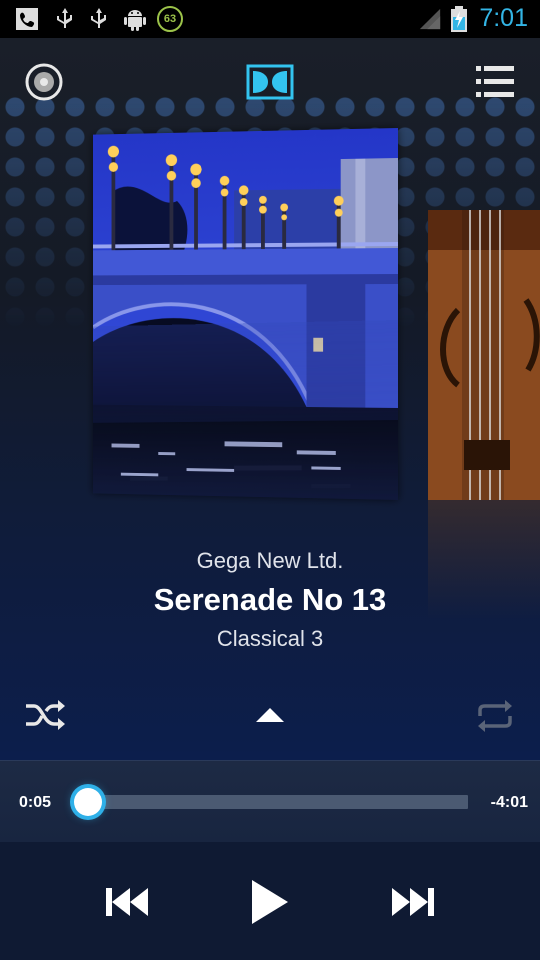  Describe the element at coordinates (98, 18) in the screenshot. I see `usb-debug-icon` at that location.